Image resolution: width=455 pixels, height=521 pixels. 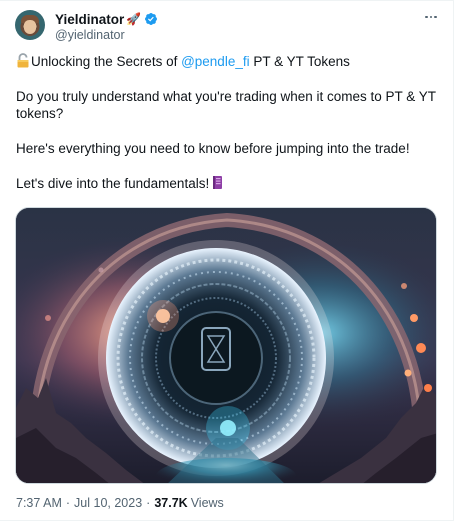 I want to click on tweet-paragraph-4: Let's dive into the fundamentals!, so click(x=228, y=183).